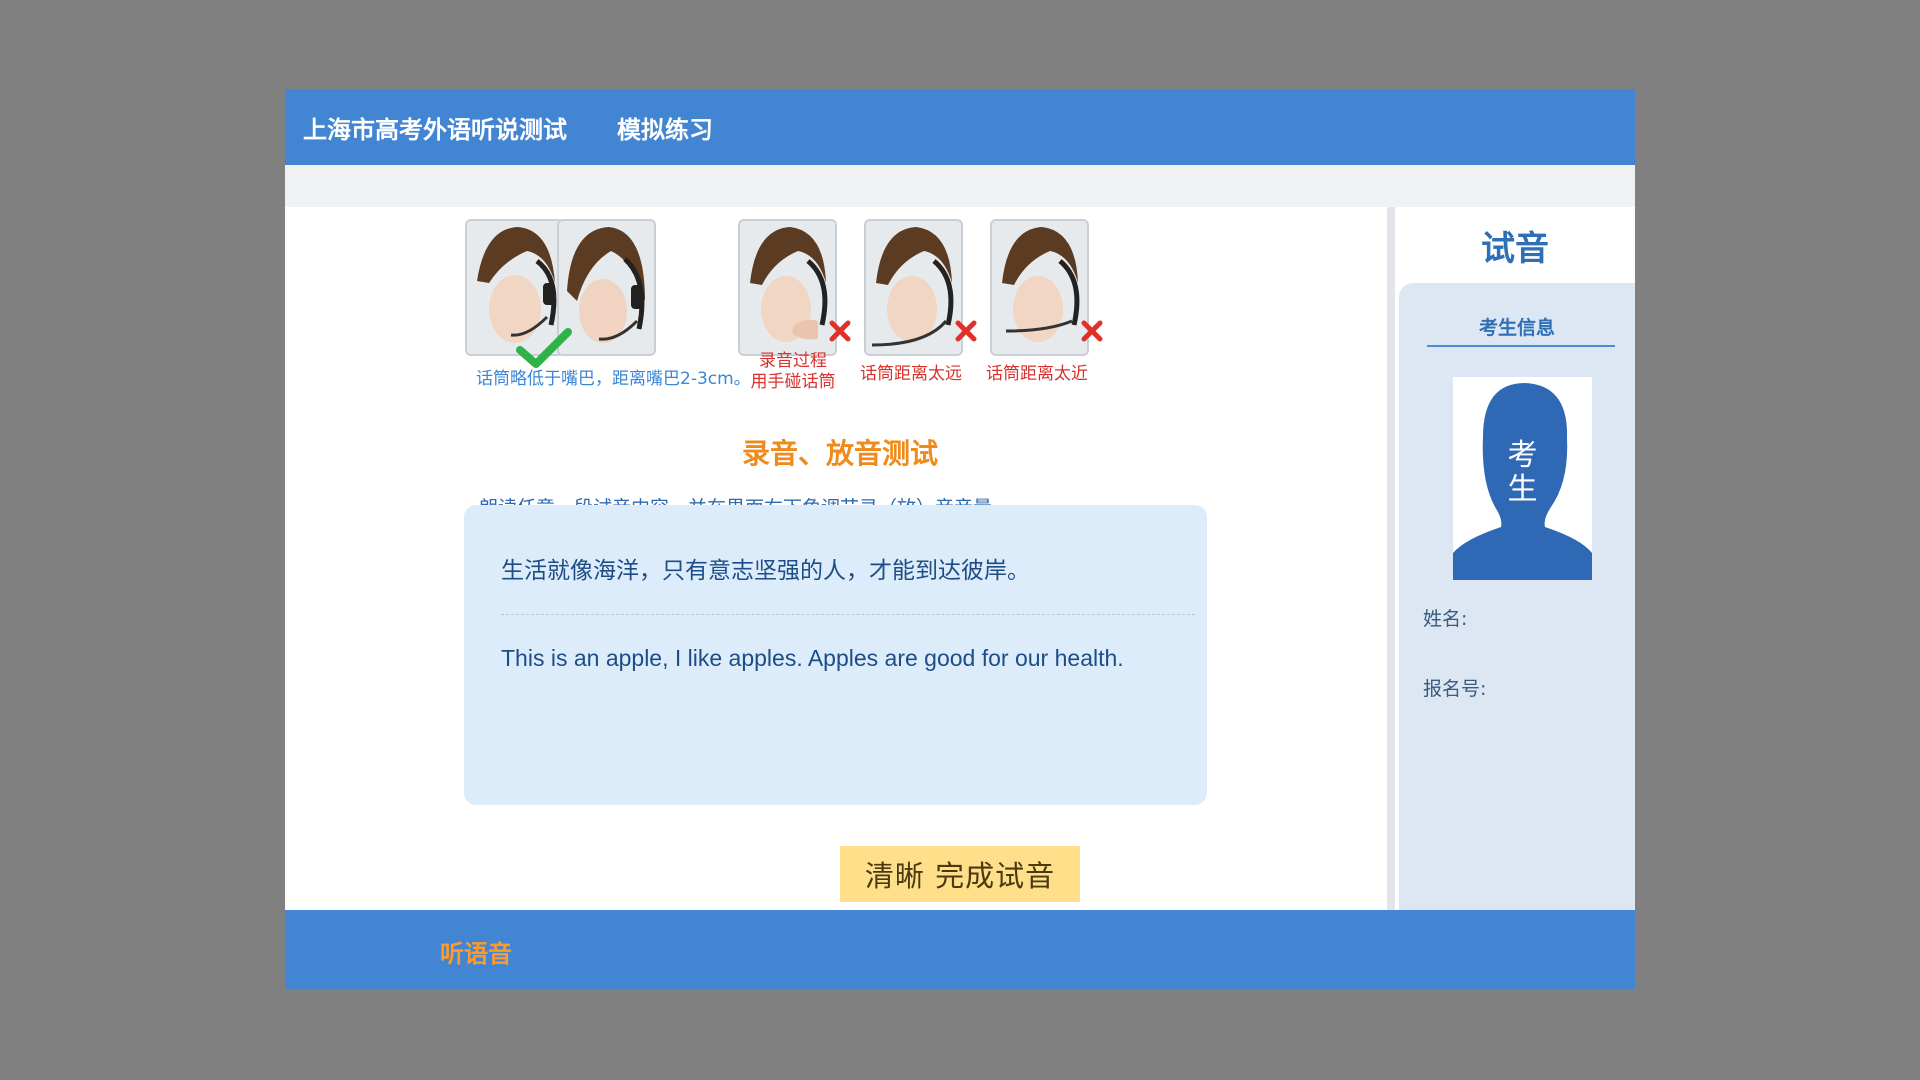  I want to click on sample-text-chinese: 生活就像海洋，只有意志坚强的人，才能到达彼岸。, so click(765, 571).